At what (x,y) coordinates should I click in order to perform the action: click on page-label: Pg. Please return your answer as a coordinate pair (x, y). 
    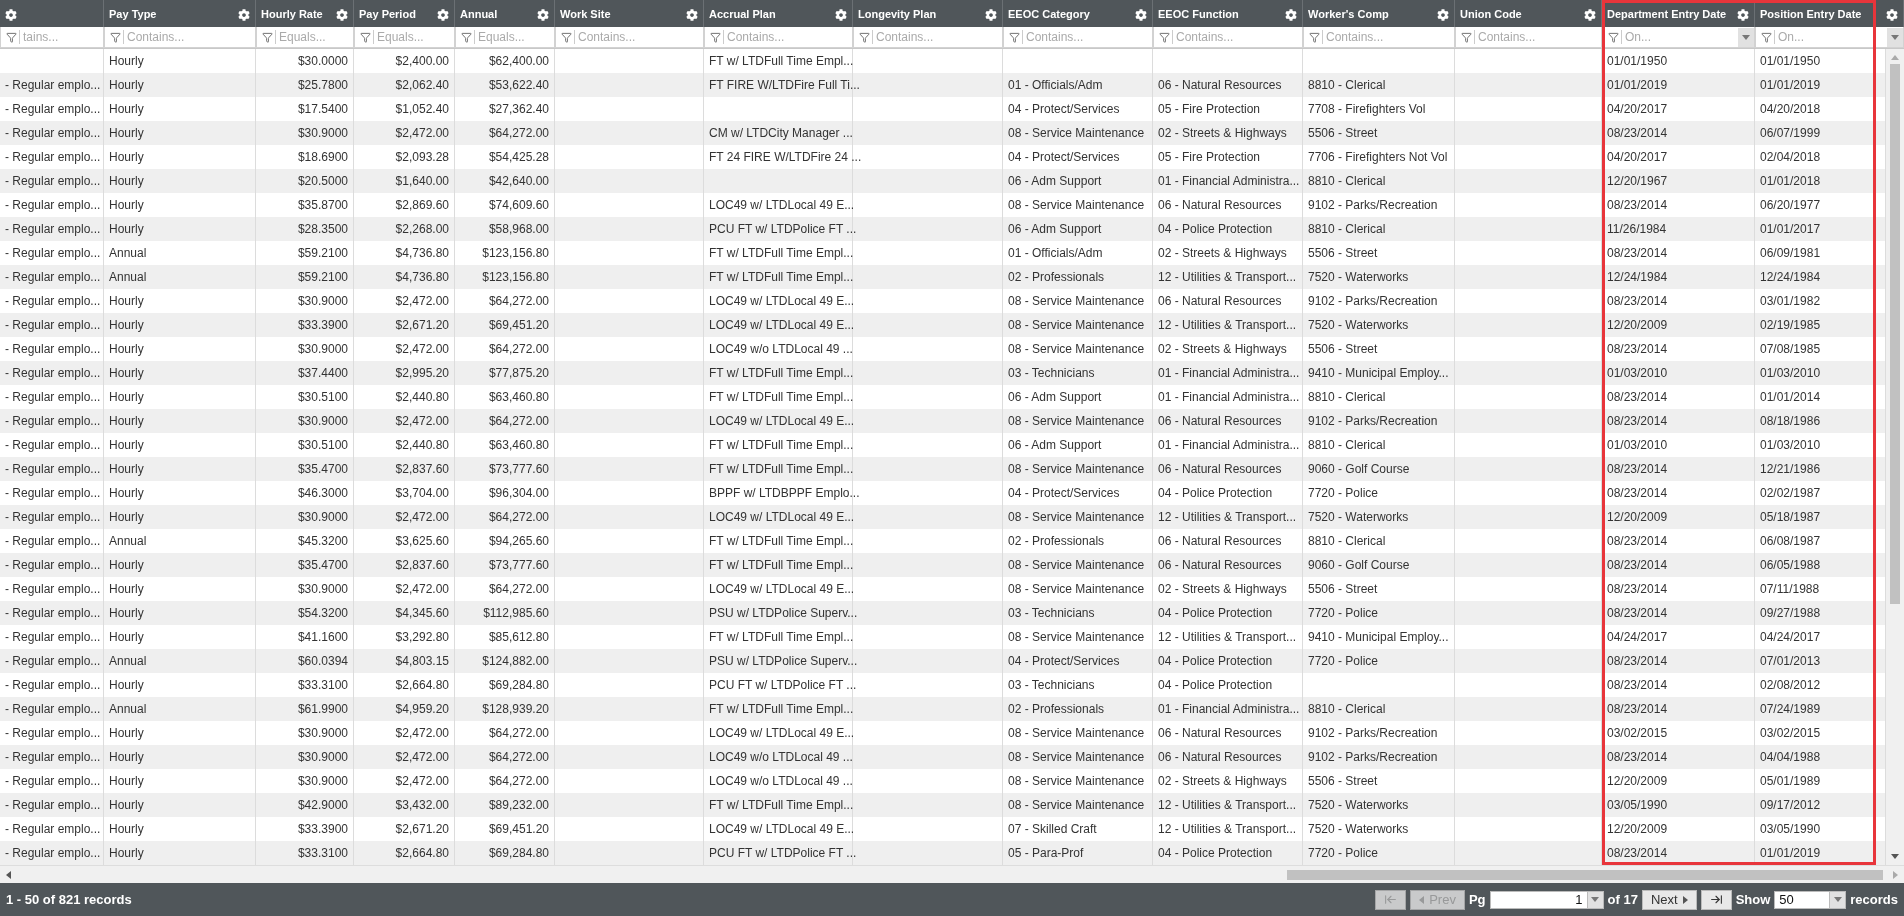
    Looking at the image, I should click on (1477, 899).